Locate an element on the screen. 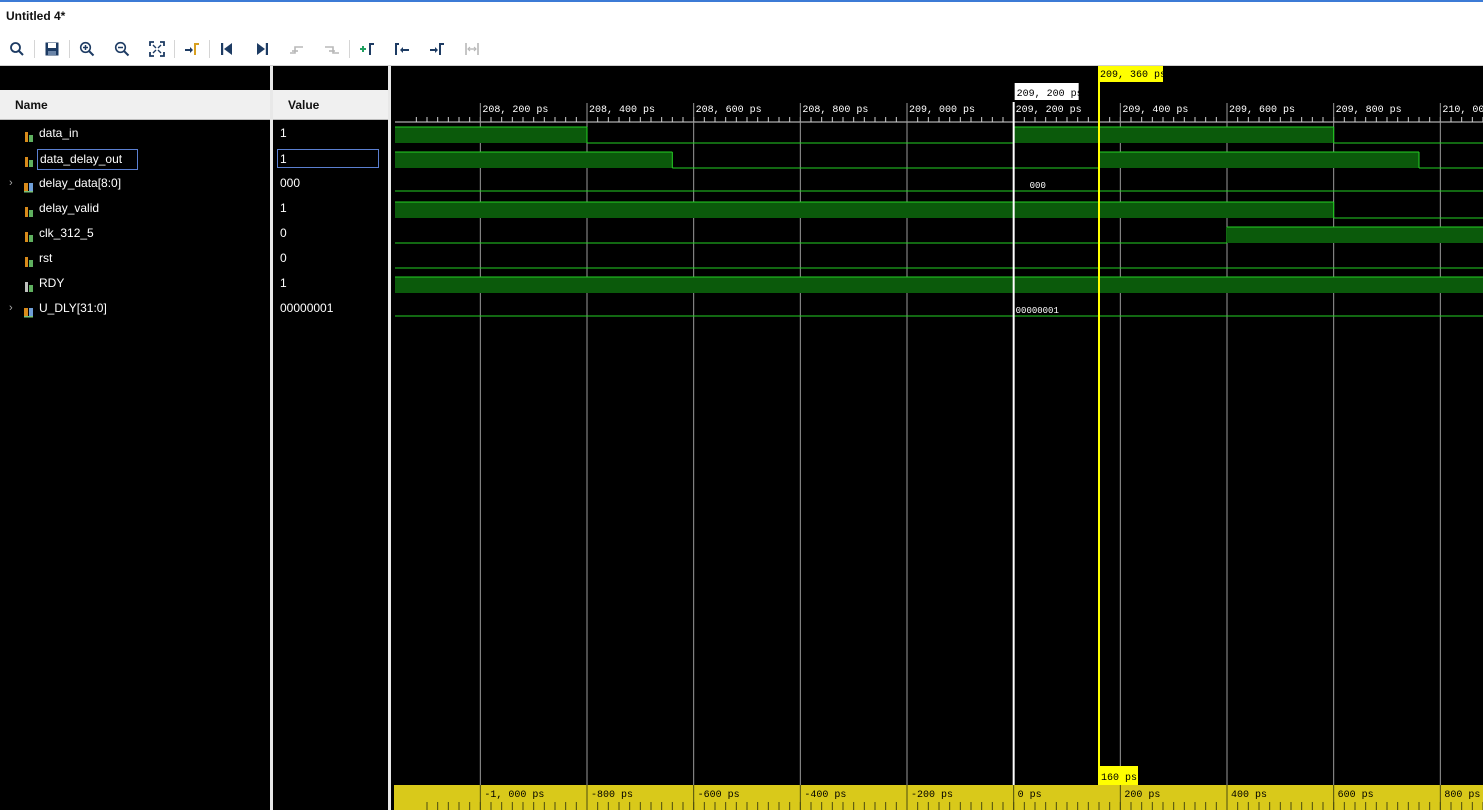 This screenshot has height=810, width=1483. save-button is located at coordinates (52, 49).